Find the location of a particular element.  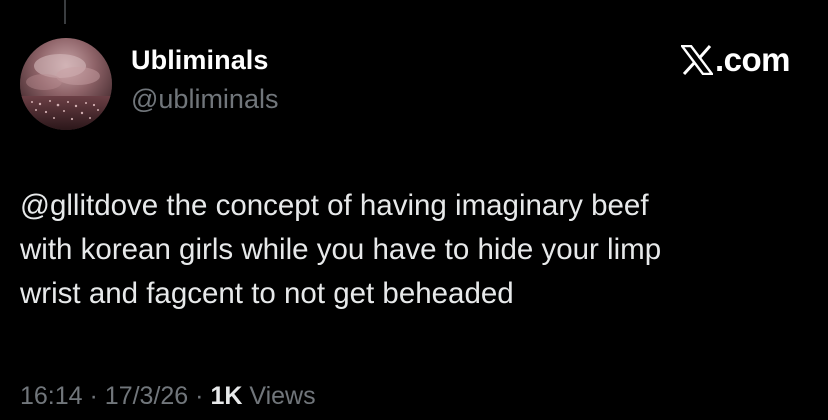

thread-connector-line is located at coordinates (65, 12).